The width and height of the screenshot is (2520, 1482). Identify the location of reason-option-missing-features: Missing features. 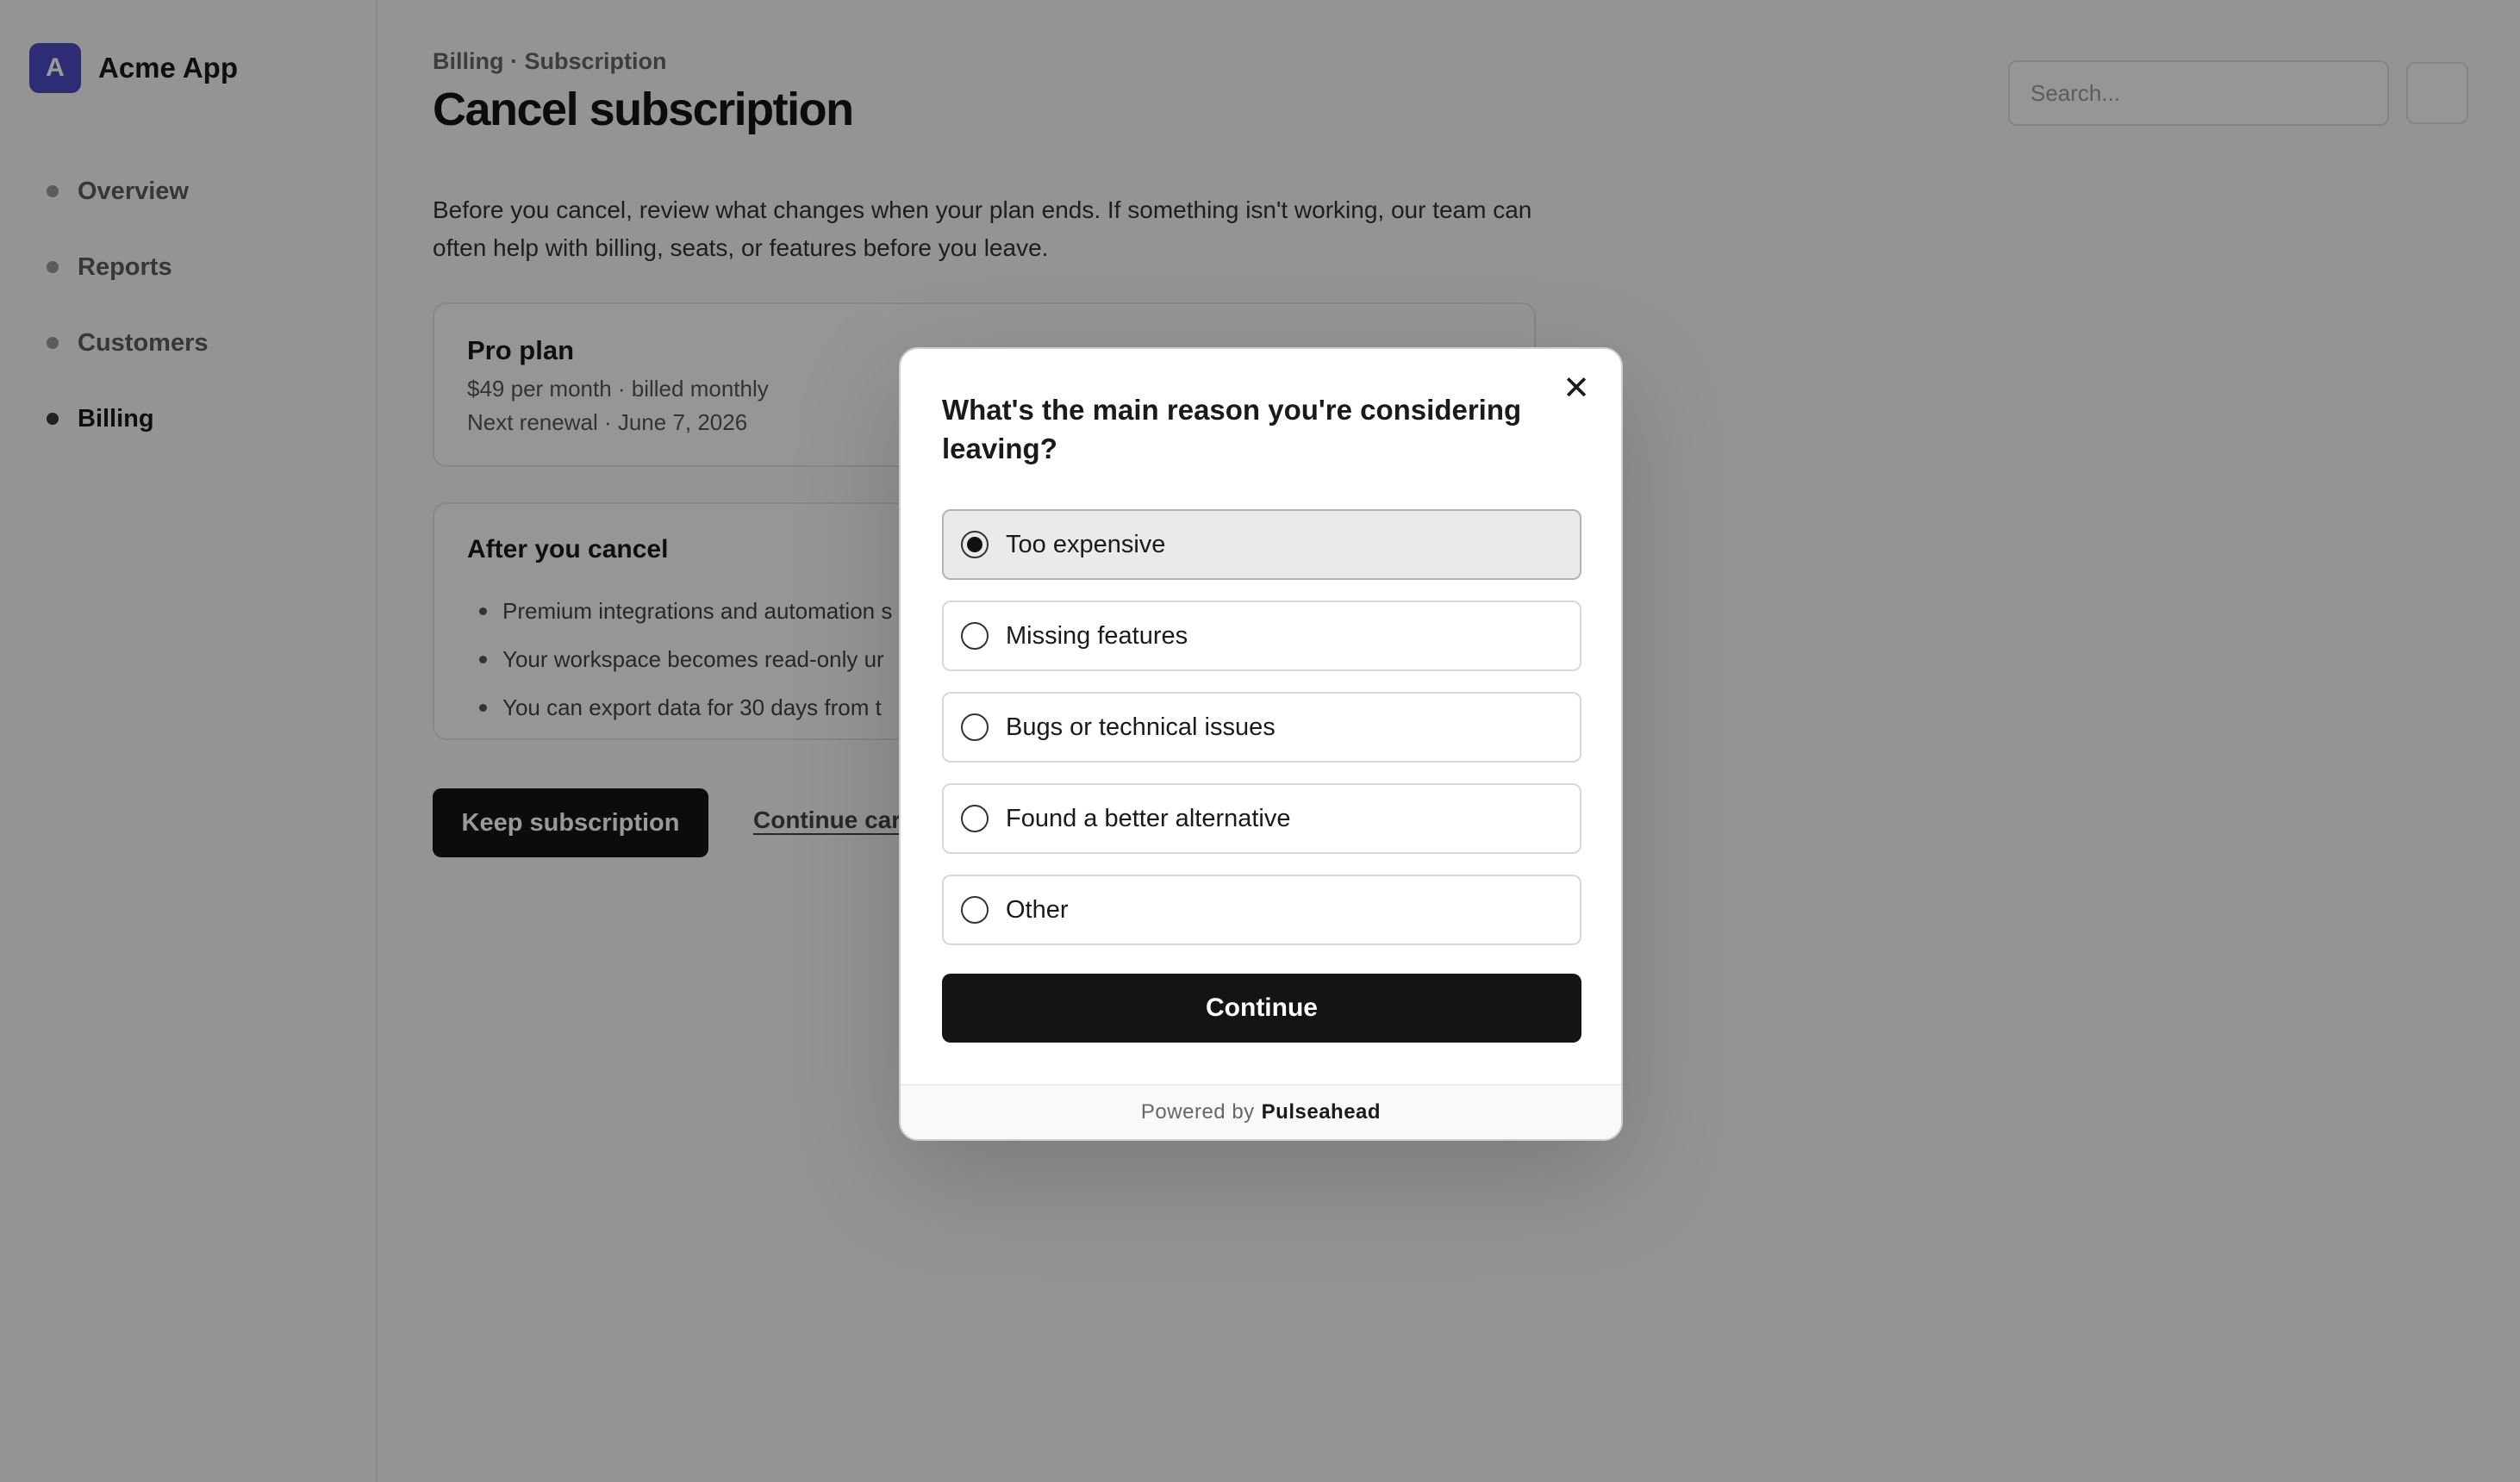
(1262, 636).